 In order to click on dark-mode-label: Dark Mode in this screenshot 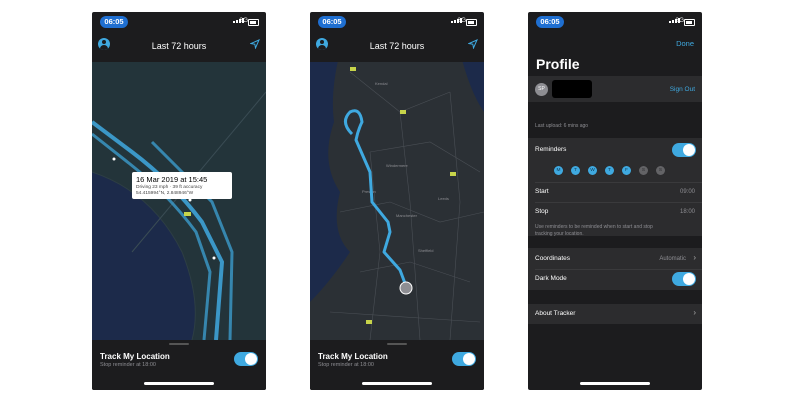, I will do `click(551, 278)`.